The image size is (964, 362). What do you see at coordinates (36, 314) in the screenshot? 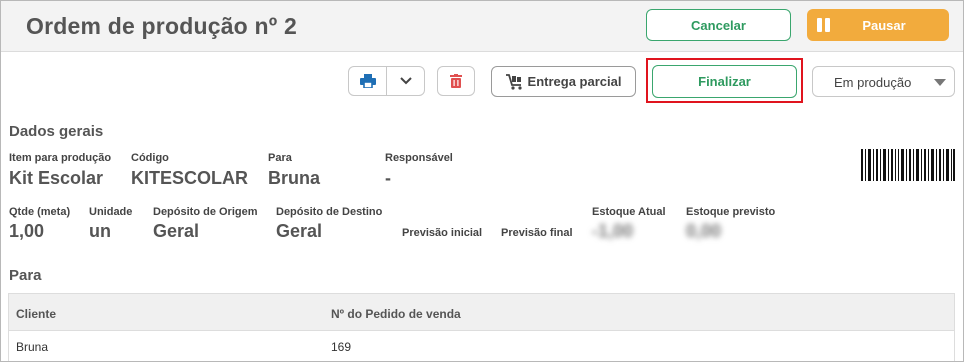
I see `column-header-client: Cliente` at bounding box center [36, 314].